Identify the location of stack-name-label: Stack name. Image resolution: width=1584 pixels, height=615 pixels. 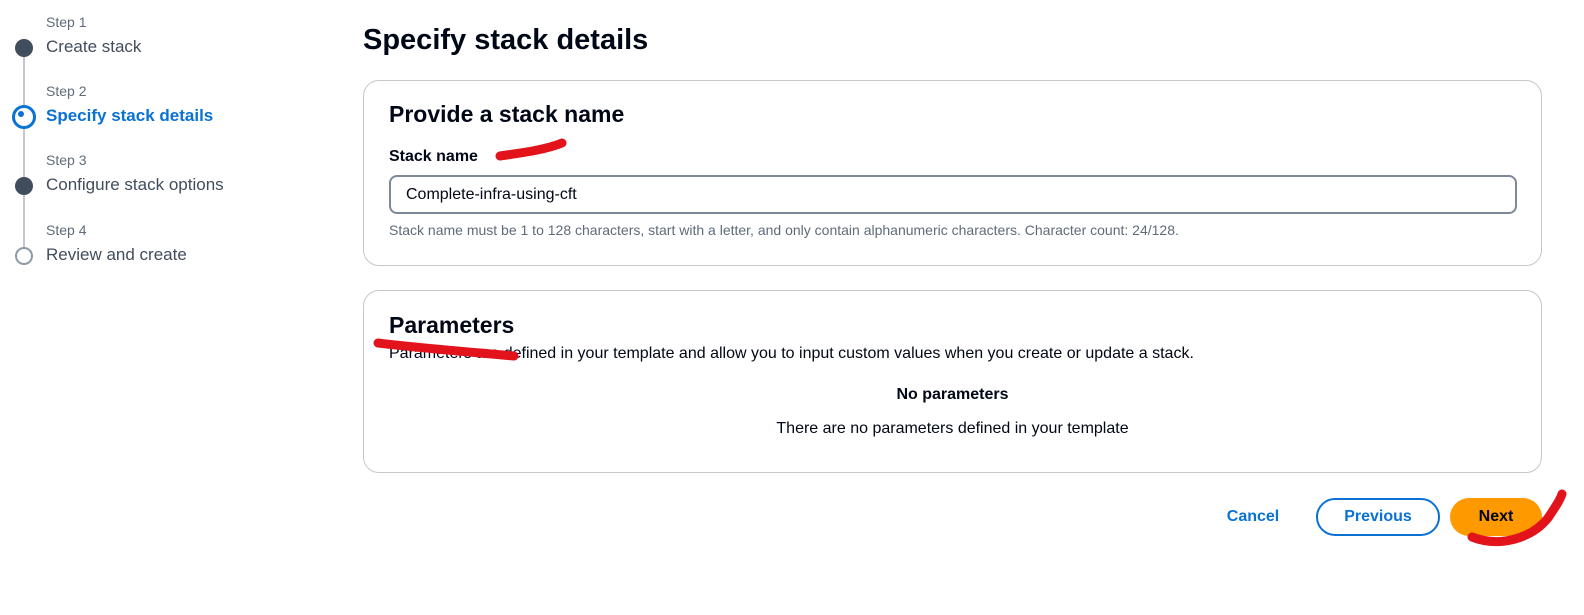
(433, 156).